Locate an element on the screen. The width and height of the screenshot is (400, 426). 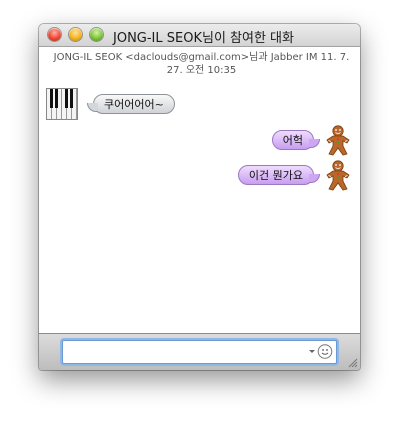
message-input is located at coordinates (186, 352).